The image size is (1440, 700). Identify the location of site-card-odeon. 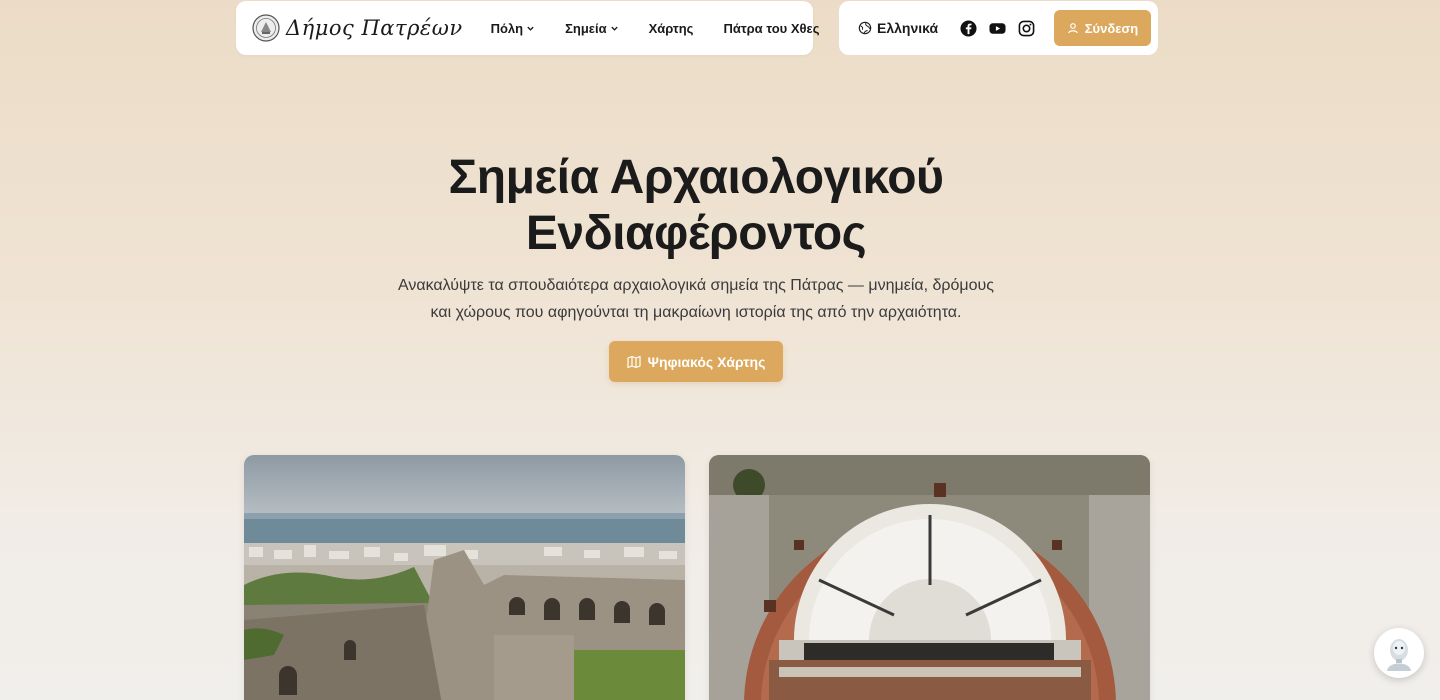
(929, 577).